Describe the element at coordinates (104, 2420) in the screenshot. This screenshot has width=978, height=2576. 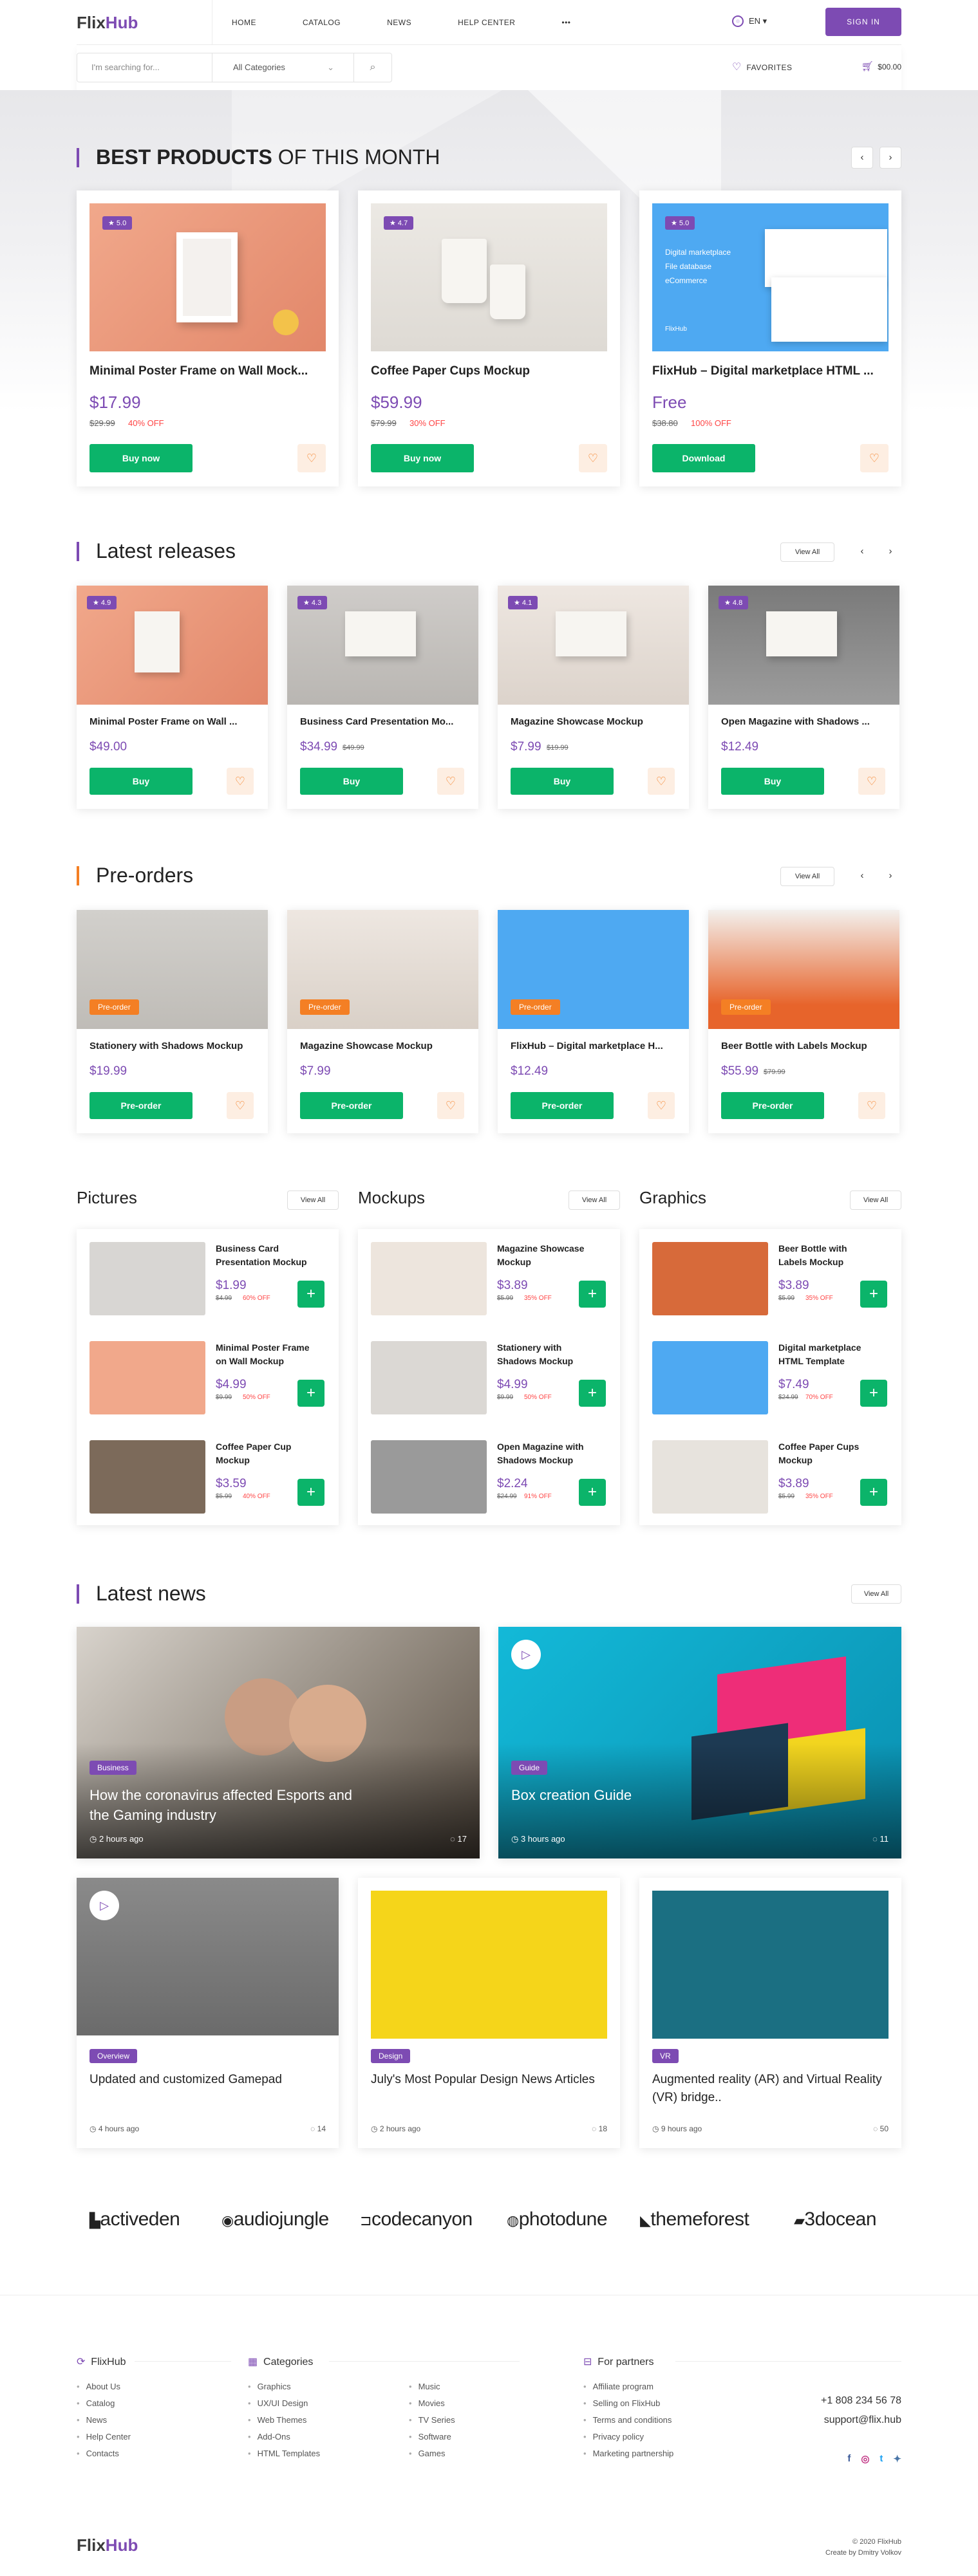
I see `footer-link: News` at that location.